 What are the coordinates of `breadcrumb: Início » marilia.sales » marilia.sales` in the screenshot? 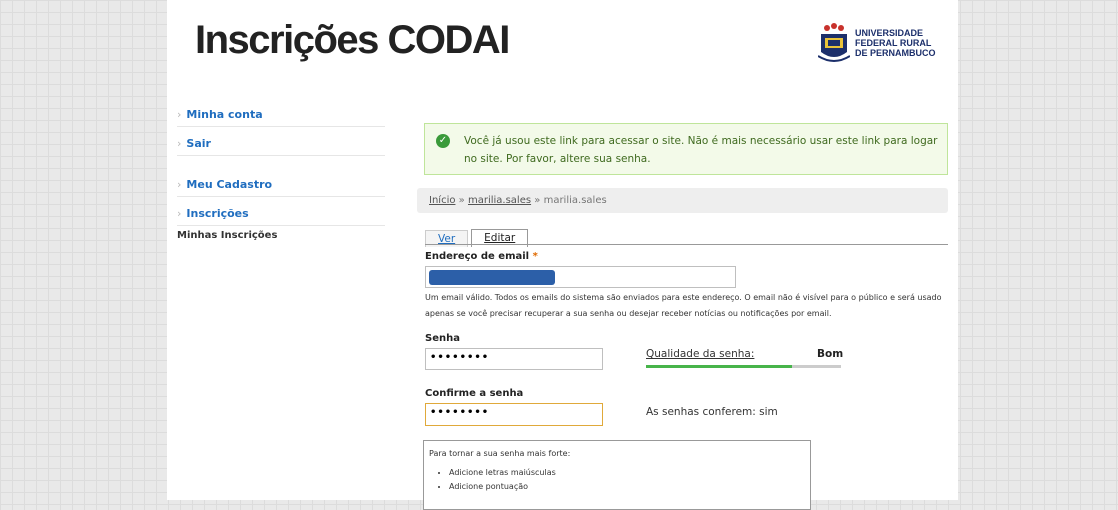 It's located at (682, 200).